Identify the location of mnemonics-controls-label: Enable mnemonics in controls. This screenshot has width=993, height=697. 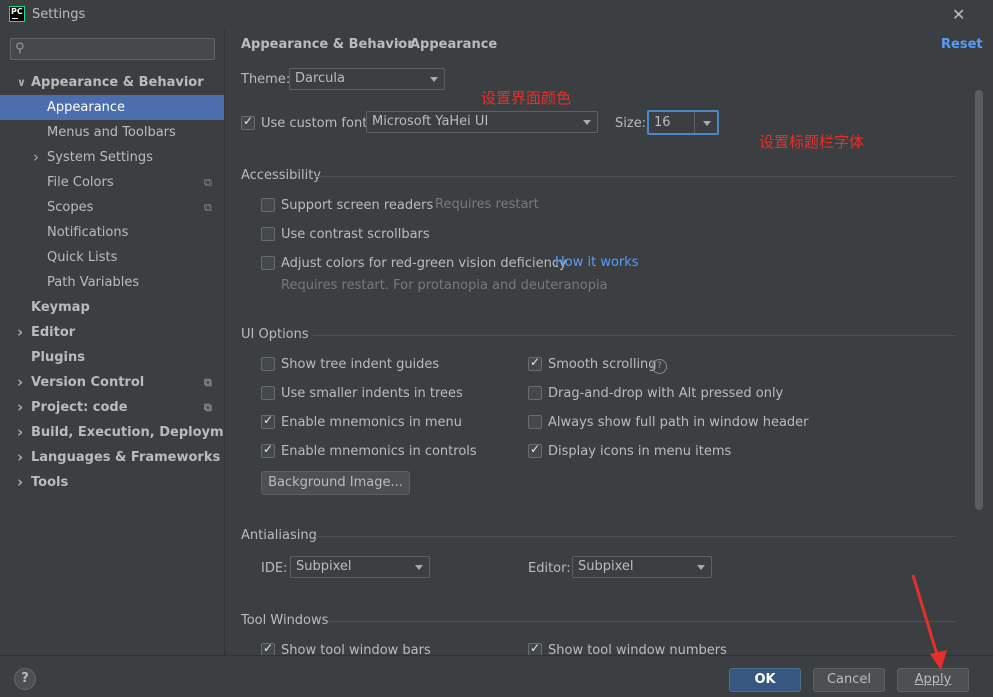
(379, 451).